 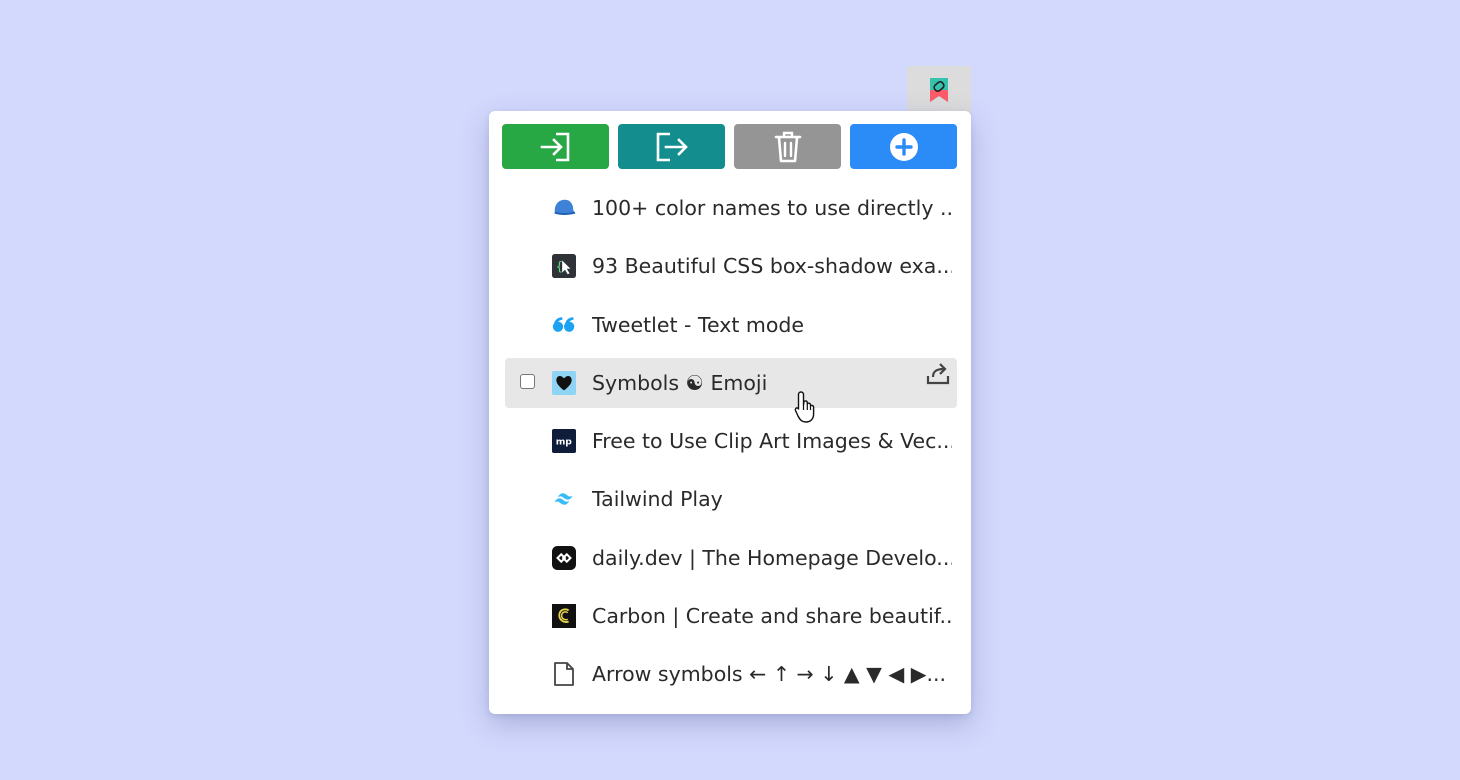 I want to click on trash-icon, so click(x=787, y=146).